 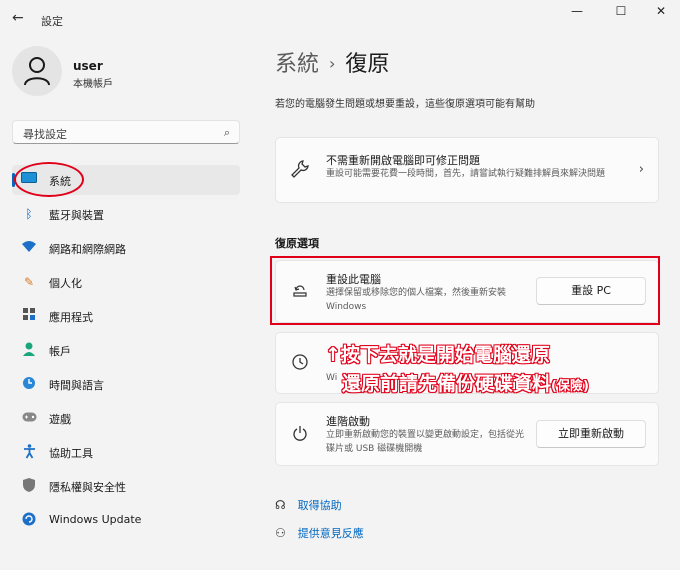 What do you see at coordinates (95, 519) in the screenshot?
I see `sidebar-item-label: Windows Update` at bounding box center [95, 519].